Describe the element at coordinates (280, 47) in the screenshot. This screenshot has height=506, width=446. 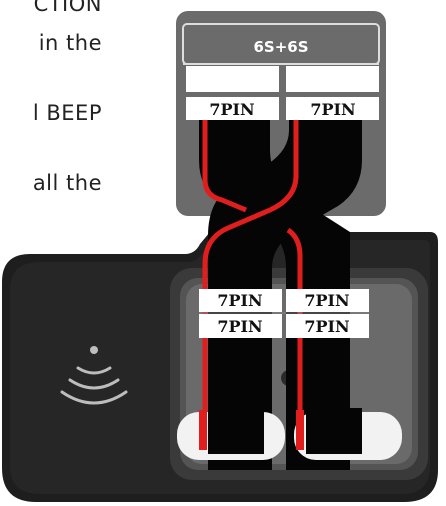
I see `board-title: 6S+6S` at that location.